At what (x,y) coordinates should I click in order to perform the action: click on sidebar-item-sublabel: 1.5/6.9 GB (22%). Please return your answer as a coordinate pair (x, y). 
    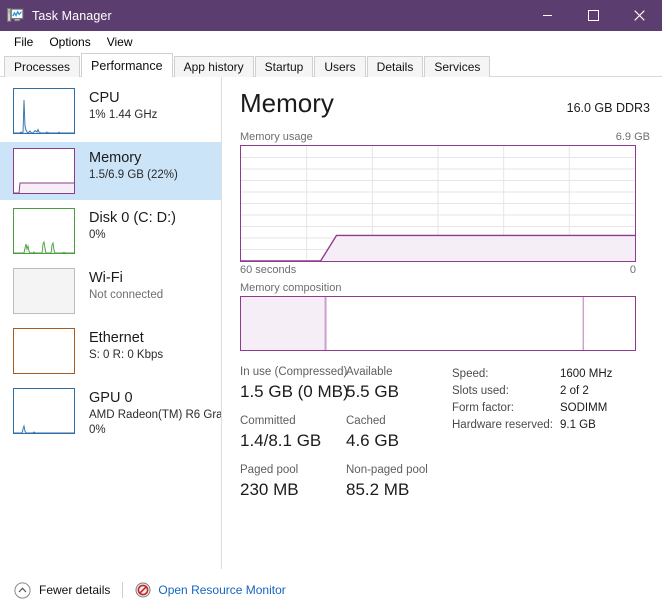
    Looking at the image, I should click on (133, 175).